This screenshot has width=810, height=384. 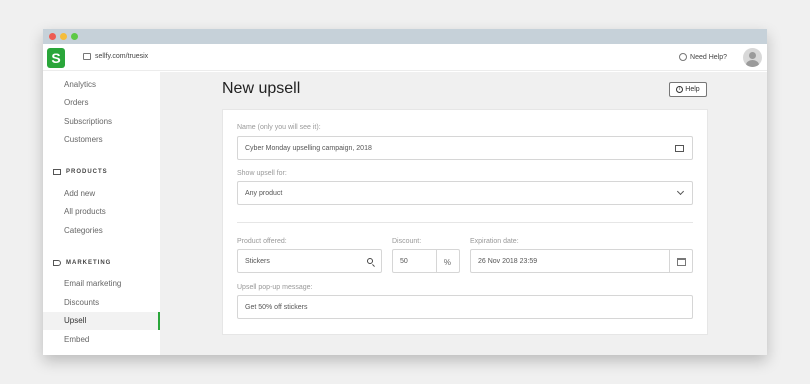 I want to click on store-url: sellfy.com/truesix, so click(x=122, y=56).